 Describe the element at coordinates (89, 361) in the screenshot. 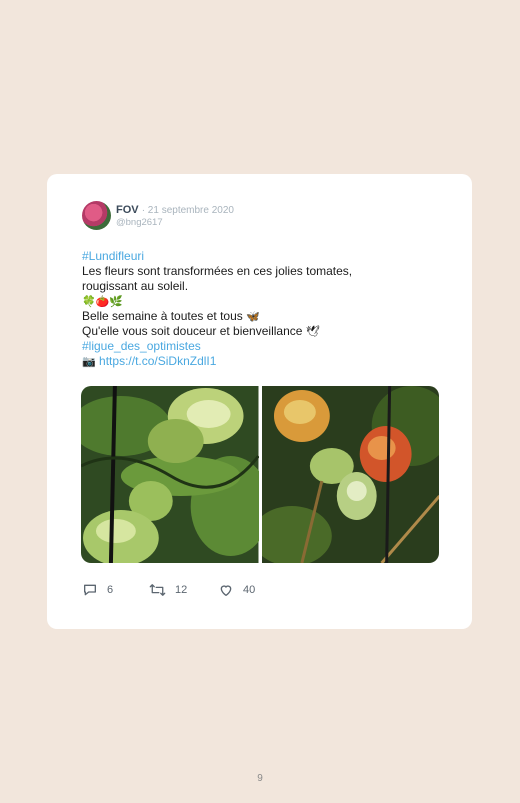

I see `camera-icon: 📷` at that location.